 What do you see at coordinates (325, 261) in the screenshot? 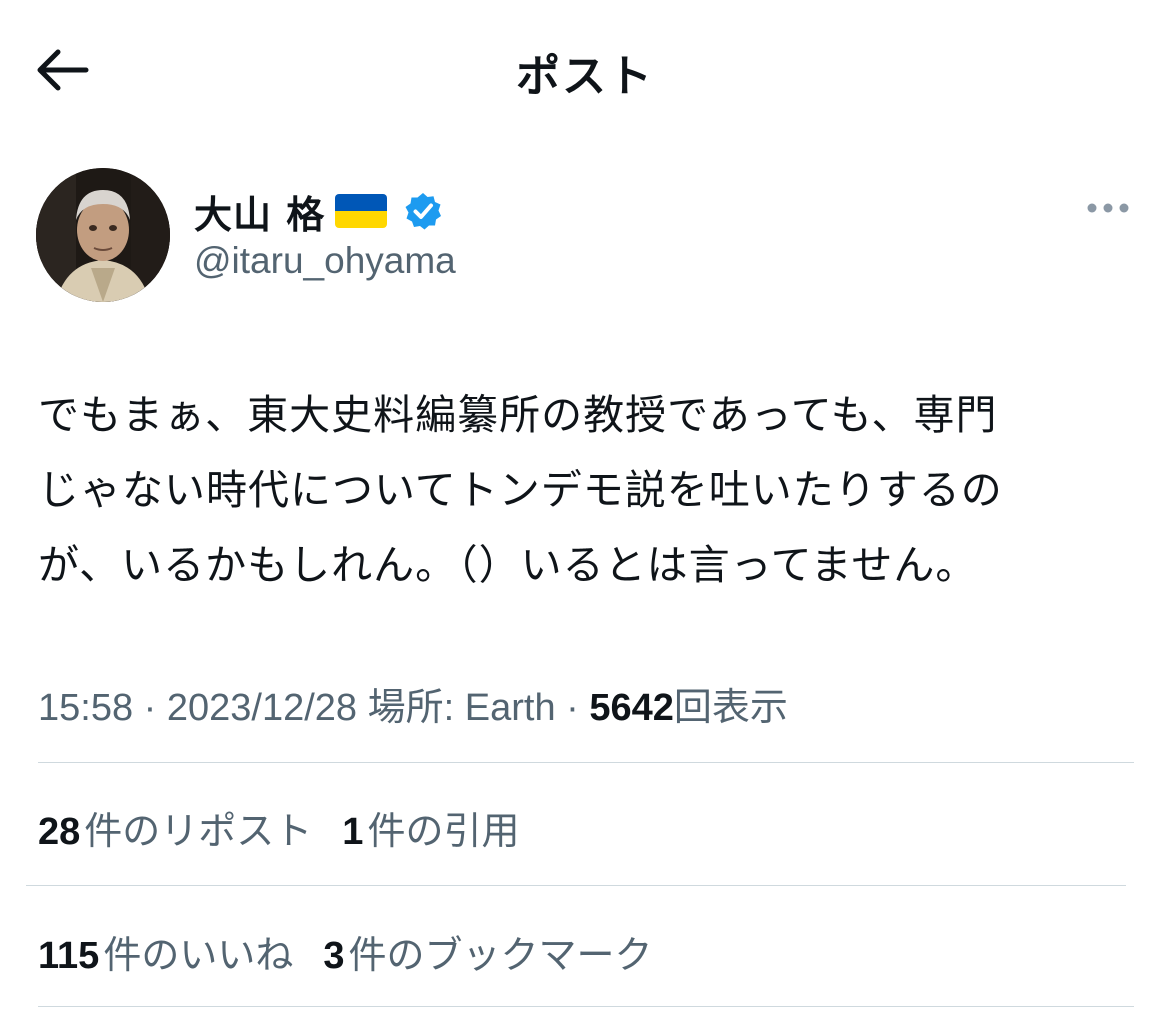
I see `author-handle: @itaru_ohyama` at bounding box center [325, 261].